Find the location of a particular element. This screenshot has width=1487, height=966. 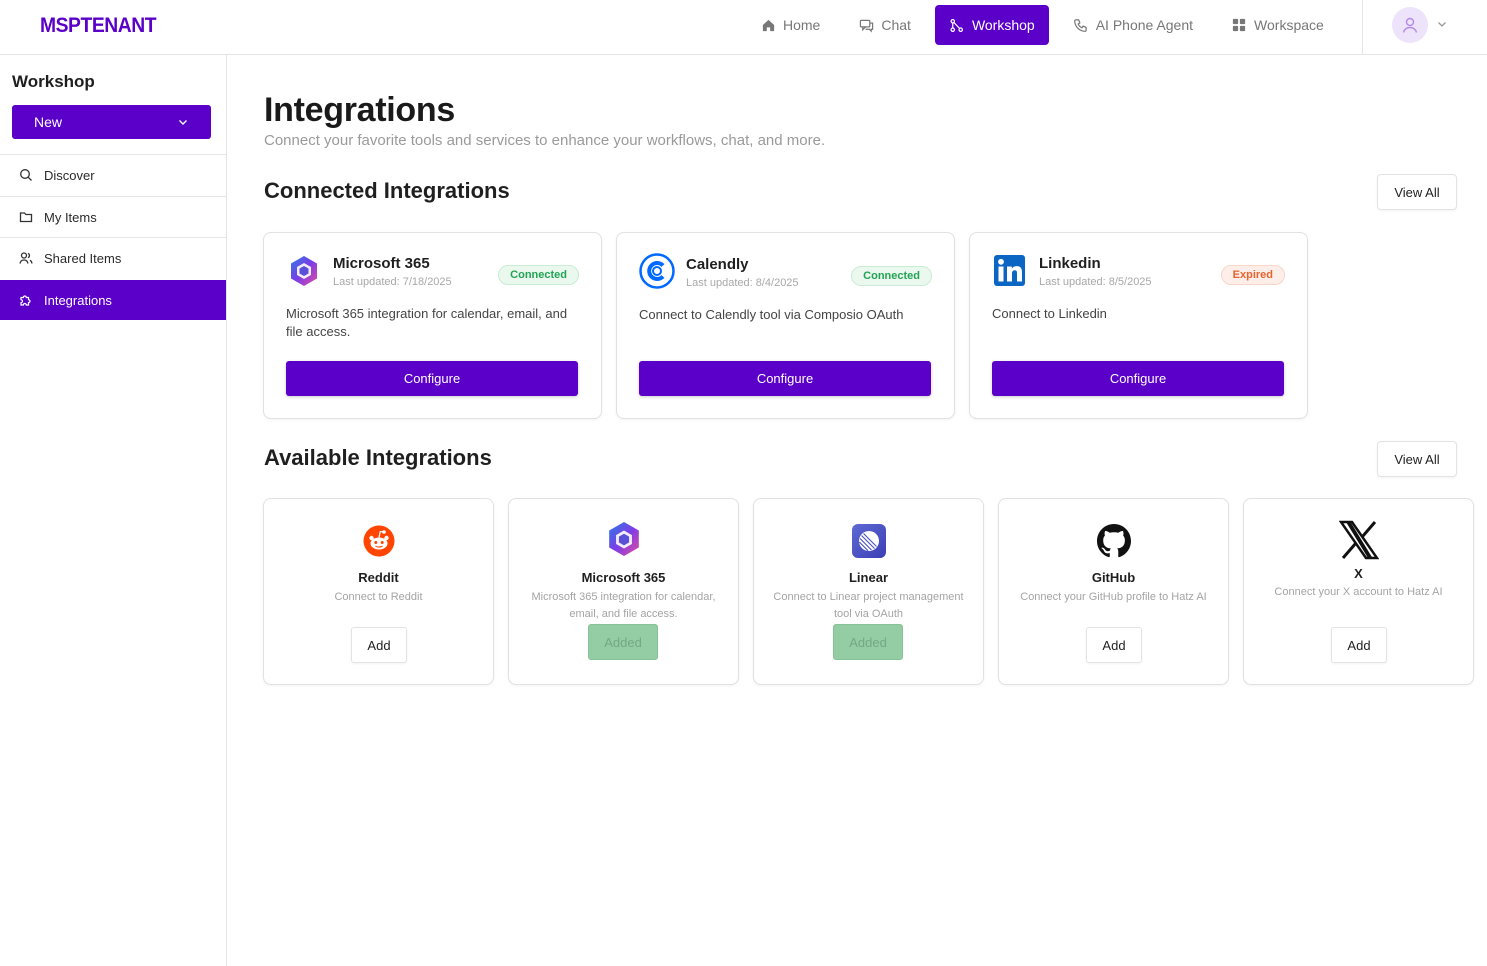

available-integrations-title: Available Integrations is located at coordinates (378, 457).